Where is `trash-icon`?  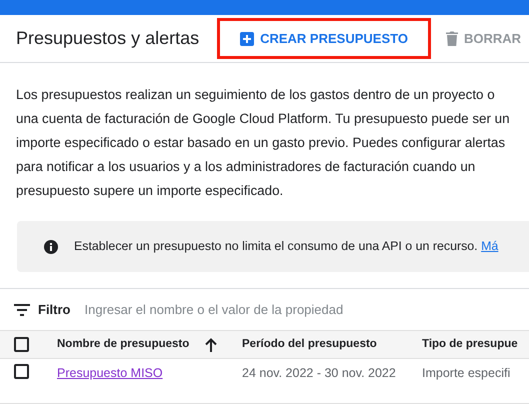
trash-icon is located at coordinates (452, 38).